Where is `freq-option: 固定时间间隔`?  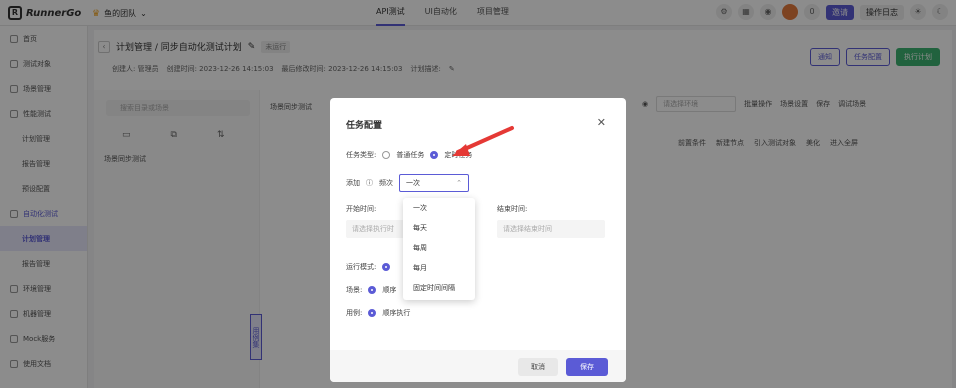 freq-option: 固定时间间隔 is located at coordinates (439, 288).